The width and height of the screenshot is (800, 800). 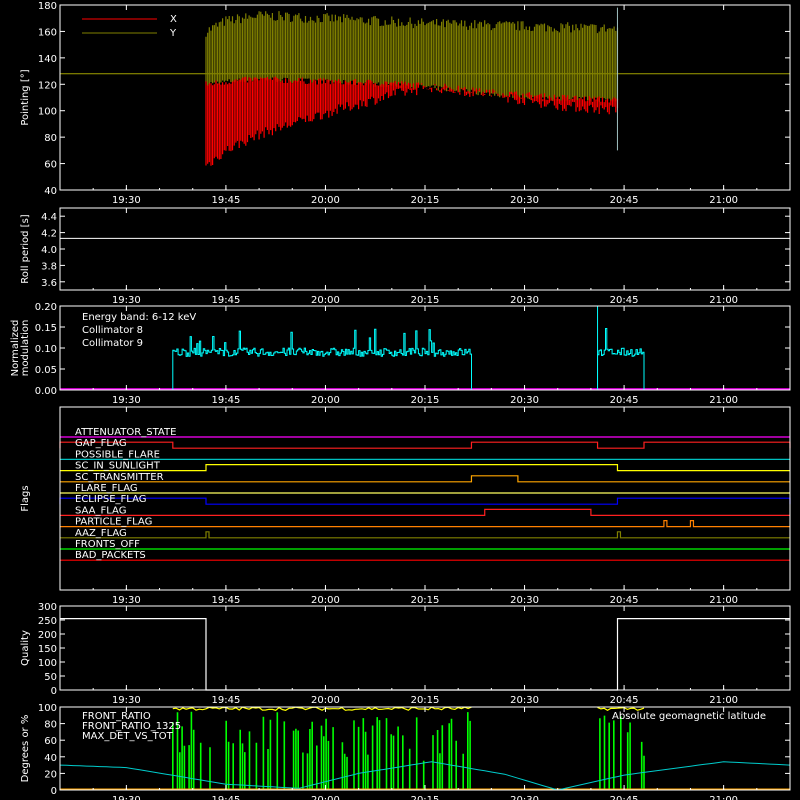 What do you see at coordinates (110, 499) in the screenshot?
I see `flag-label: ECLIPSE_FLAG` at bounding box center [110, 499].